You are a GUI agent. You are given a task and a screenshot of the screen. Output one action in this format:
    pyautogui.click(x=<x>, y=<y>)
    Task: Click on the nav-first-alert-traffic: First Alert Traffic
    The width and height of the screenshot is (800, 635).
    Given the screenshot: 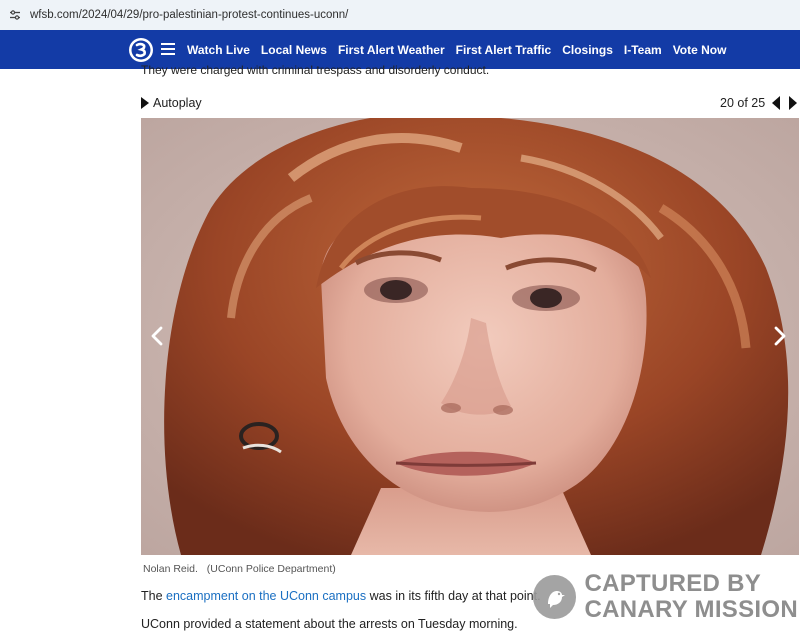 What is the action you would take?
    pyautogui.click(x=504, y=50)
    